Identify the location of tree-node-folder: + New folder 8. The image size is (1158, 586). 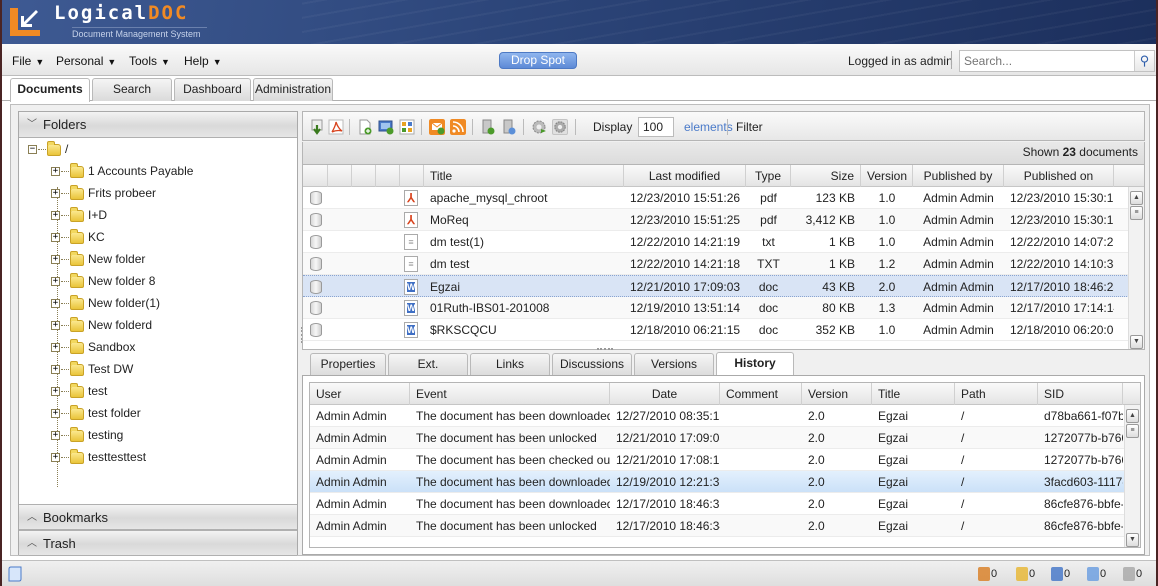
(103, 281).